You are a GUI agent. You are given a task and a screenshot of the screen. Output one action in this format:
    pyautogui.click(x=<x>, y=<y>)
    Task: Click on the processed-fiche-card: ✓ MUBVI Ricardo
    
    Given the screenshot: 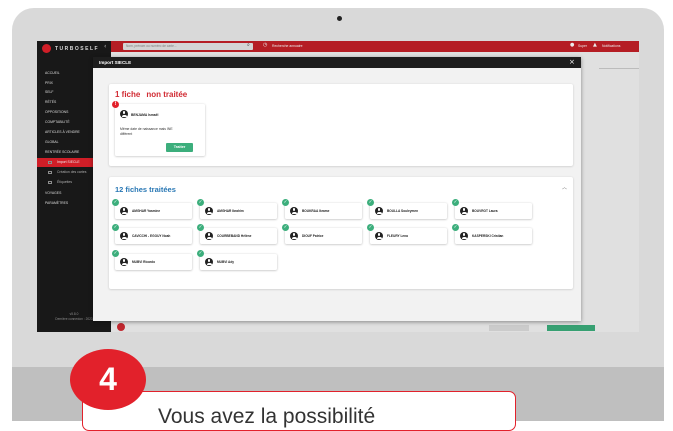 What is the action you would take?
    pyautogui.click(x=152, y=260)
    